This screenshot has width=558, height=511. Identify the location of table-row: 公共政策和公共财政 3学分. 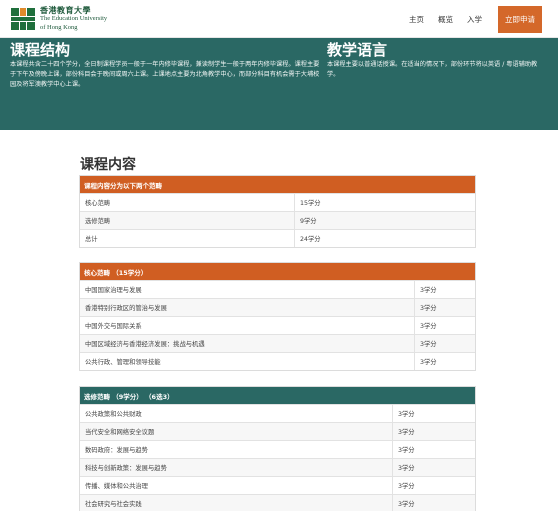
(277, 413).